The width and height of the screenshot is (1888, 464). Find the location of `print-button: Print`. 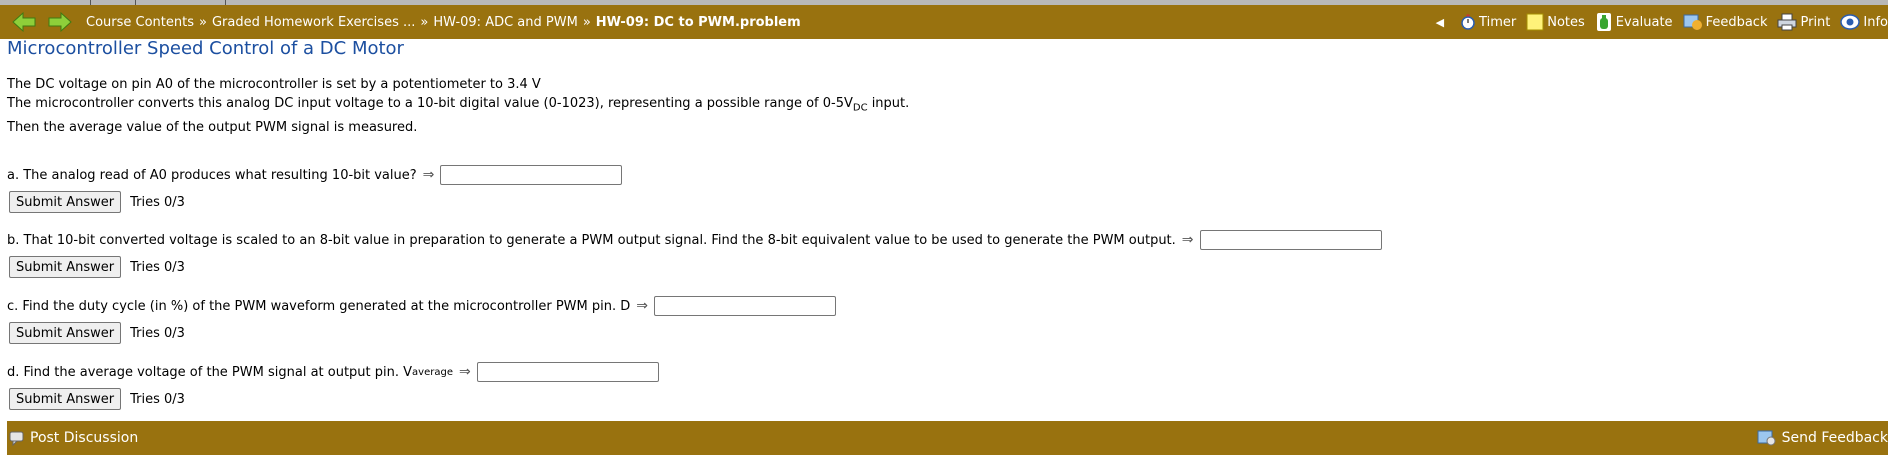

print-button: Print is located at coordinates (1803, 22).